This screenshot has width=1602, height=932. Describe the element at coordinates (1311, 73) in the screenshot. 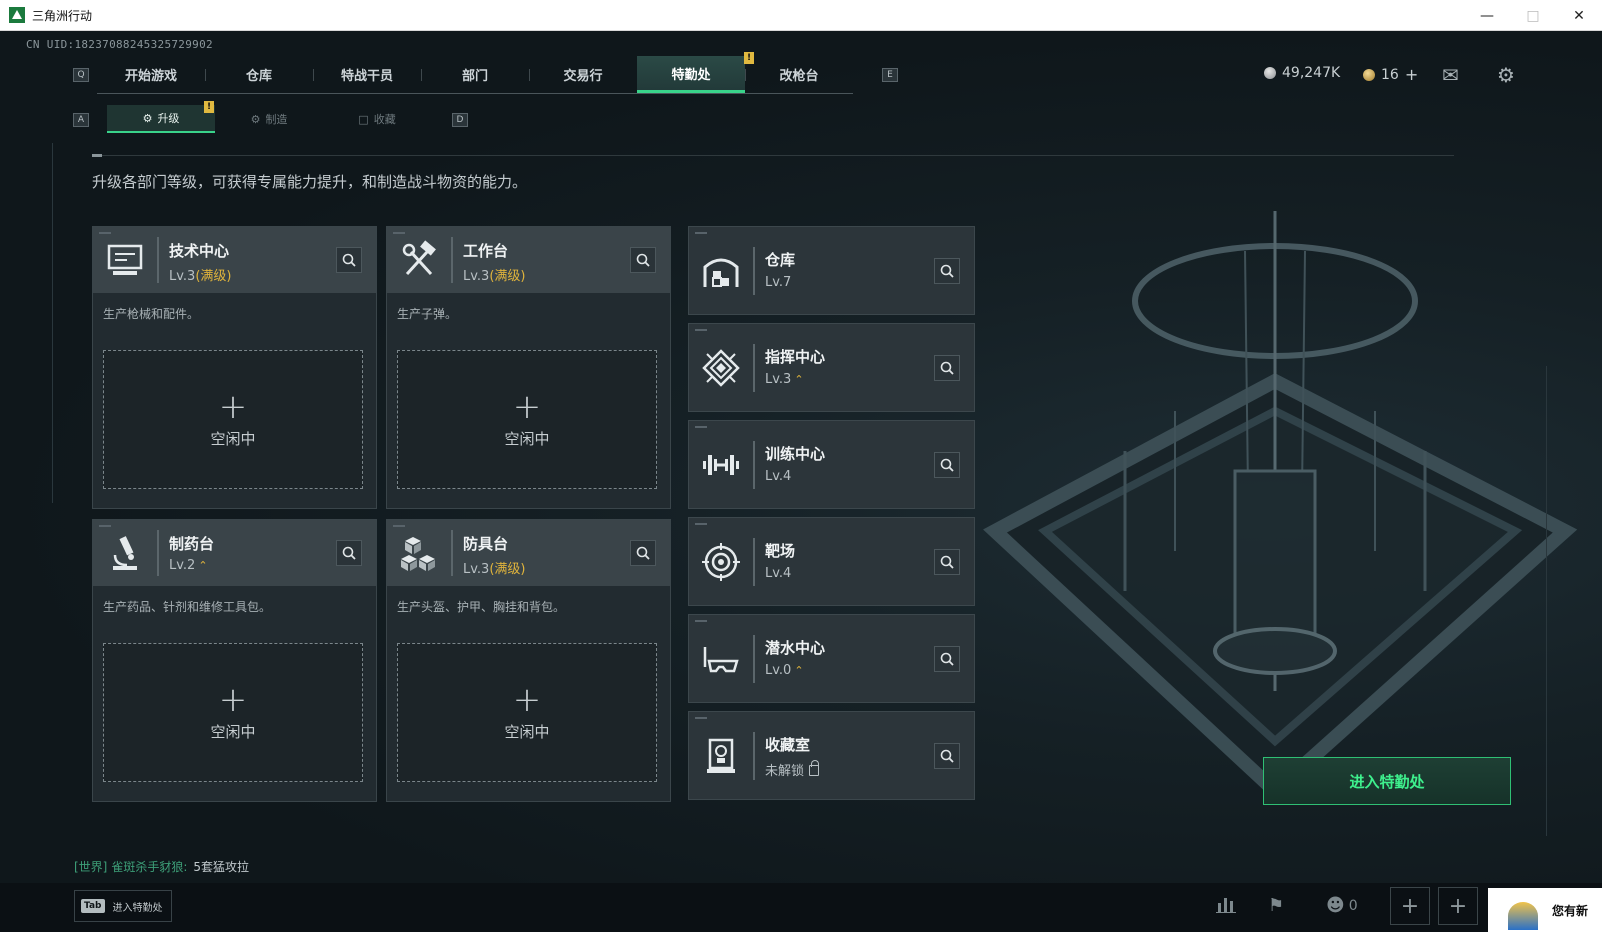

I see `silver-amount: 49,247K` at that location.